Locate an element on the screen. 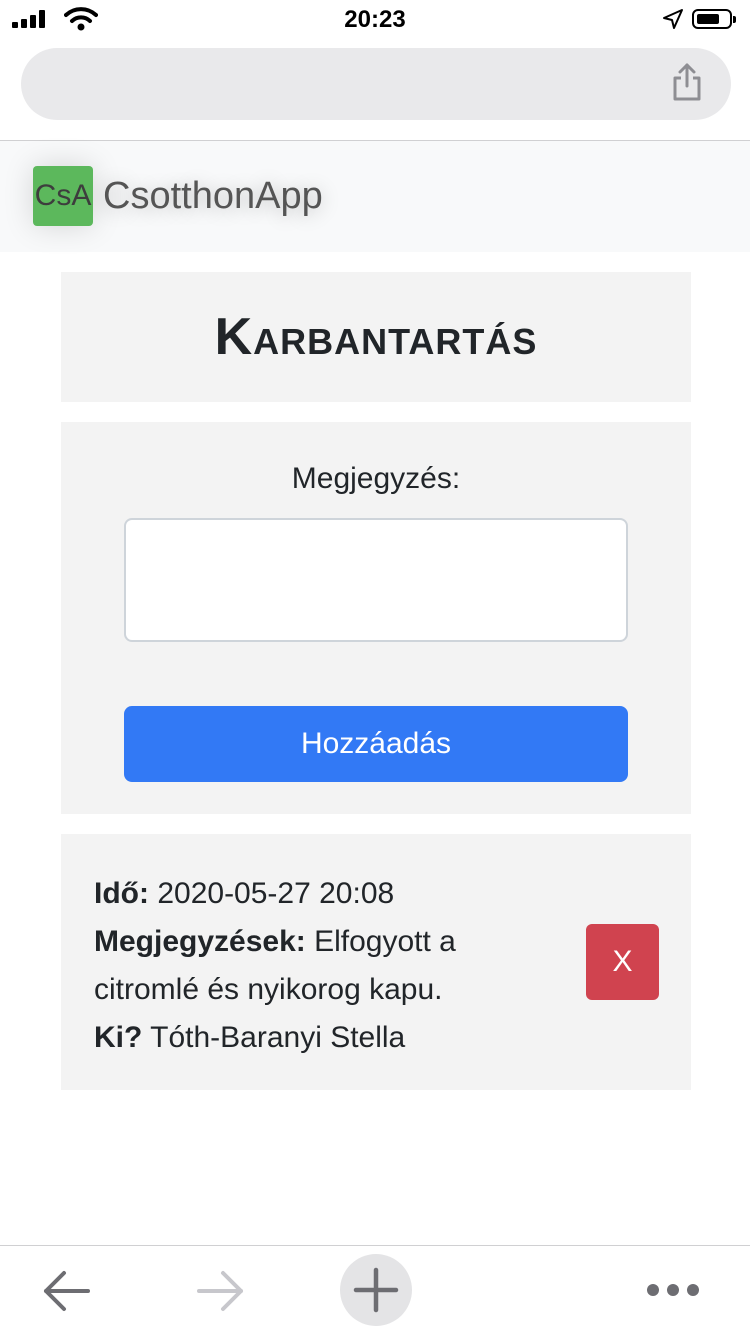 The width and height of the screenshot is (750, 1334). title-card: Karbantartás is located at coordinates (376, 337).